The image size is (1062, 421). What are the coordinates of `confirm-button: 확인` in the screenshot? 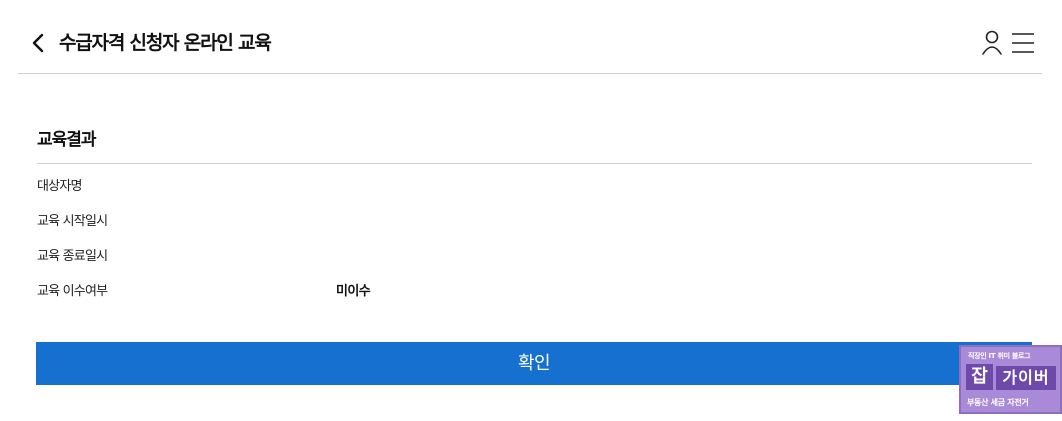 It's located at (534, 363).